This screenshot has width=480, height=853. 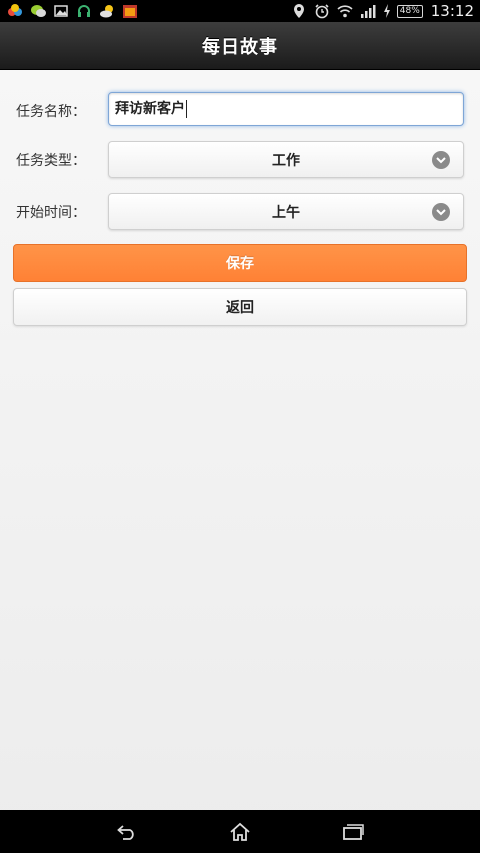 I want to click on page-title: 每日故事, so click(x=240, y=47).